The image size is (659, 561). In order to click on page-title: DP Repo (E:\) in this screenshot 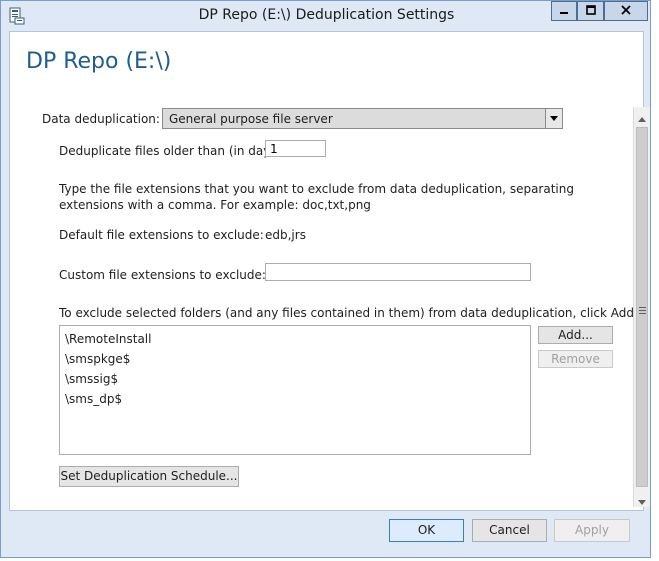, I will do `click(99, 61)`.